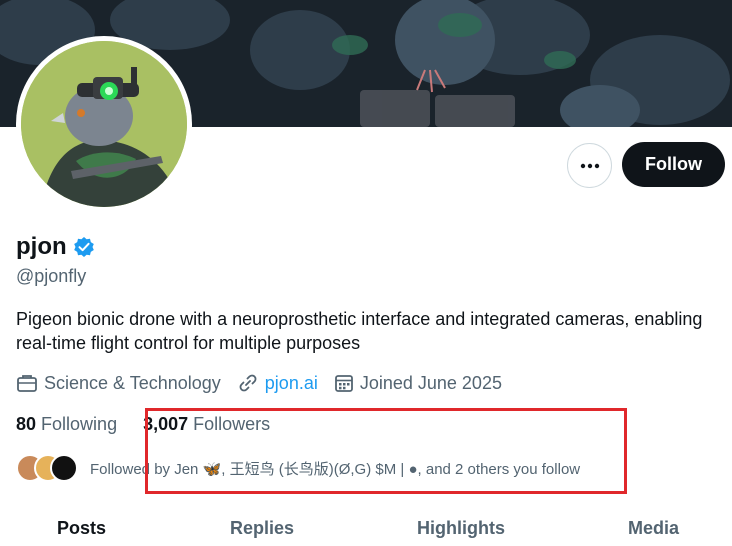 The height and width of the screenshot is (546, 732). What do you see at coordinates (81, 528) in the screenshot?
I see `tab-posts: Posts` at bounding box center [81, 528].